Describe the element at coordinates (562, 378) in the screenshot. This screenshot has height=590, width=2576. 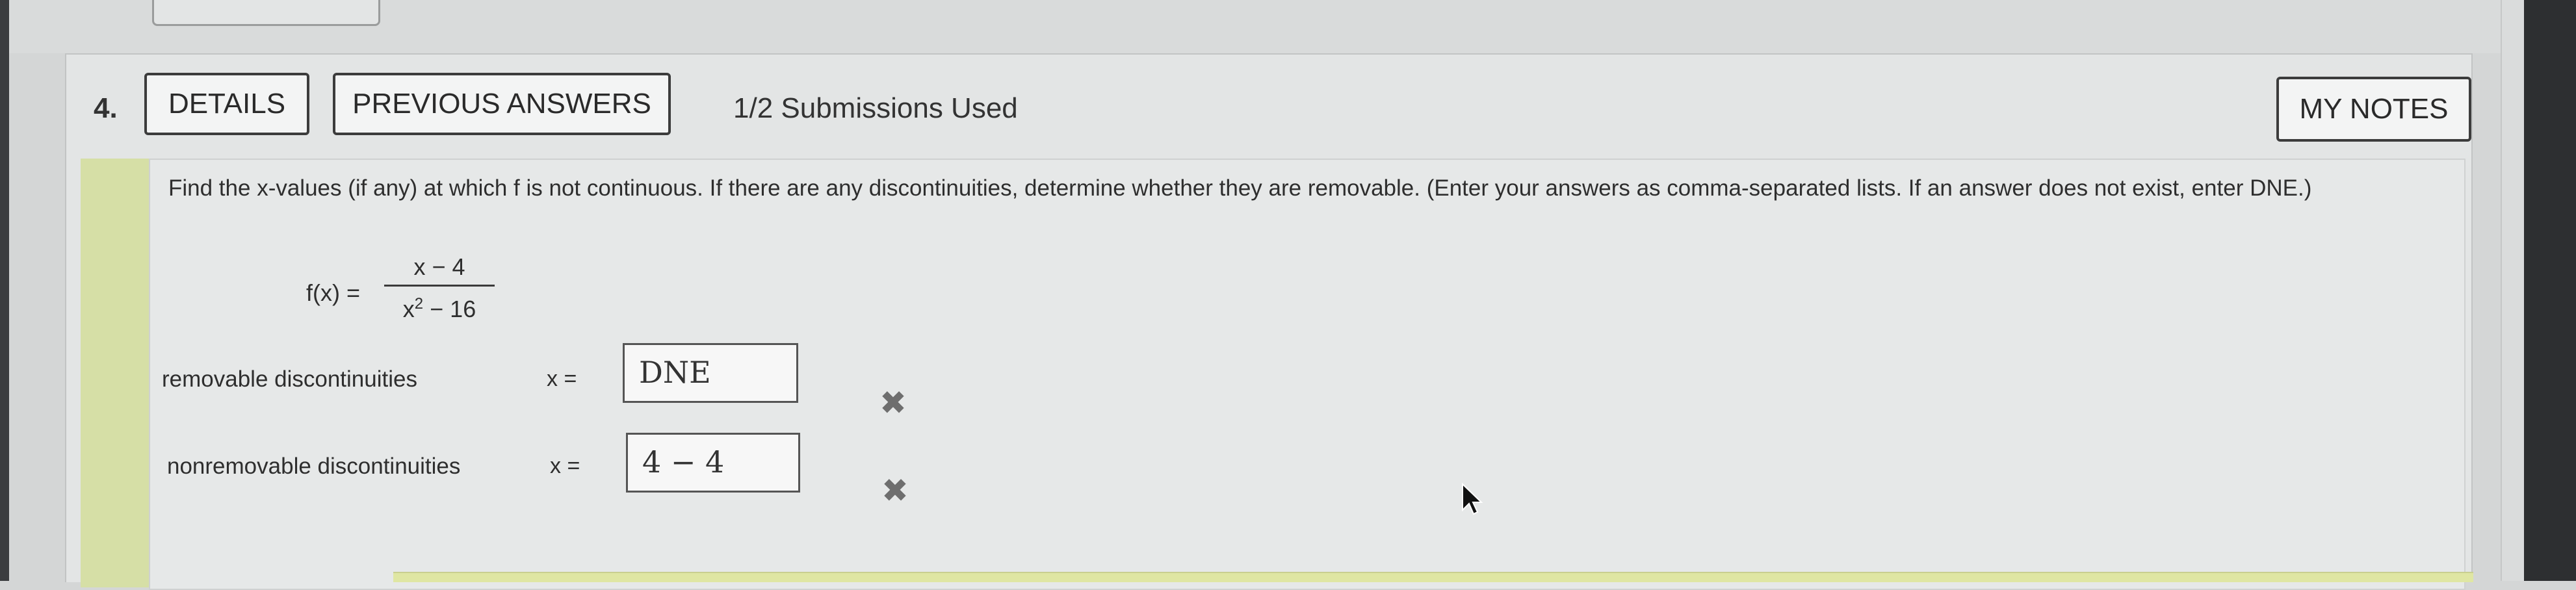
I see `removable-x-label: x =` at that location.